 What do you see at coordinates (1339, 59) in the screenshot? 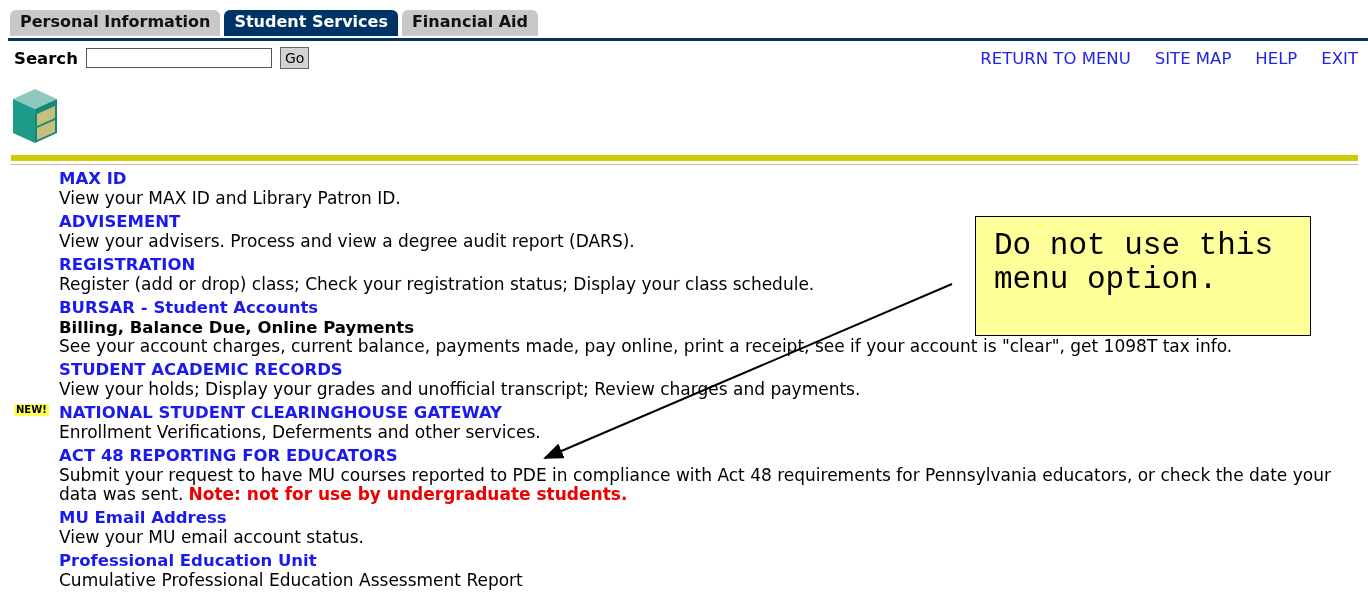
I see `nav-link: EXIT` at bounding box center [1339, 59].